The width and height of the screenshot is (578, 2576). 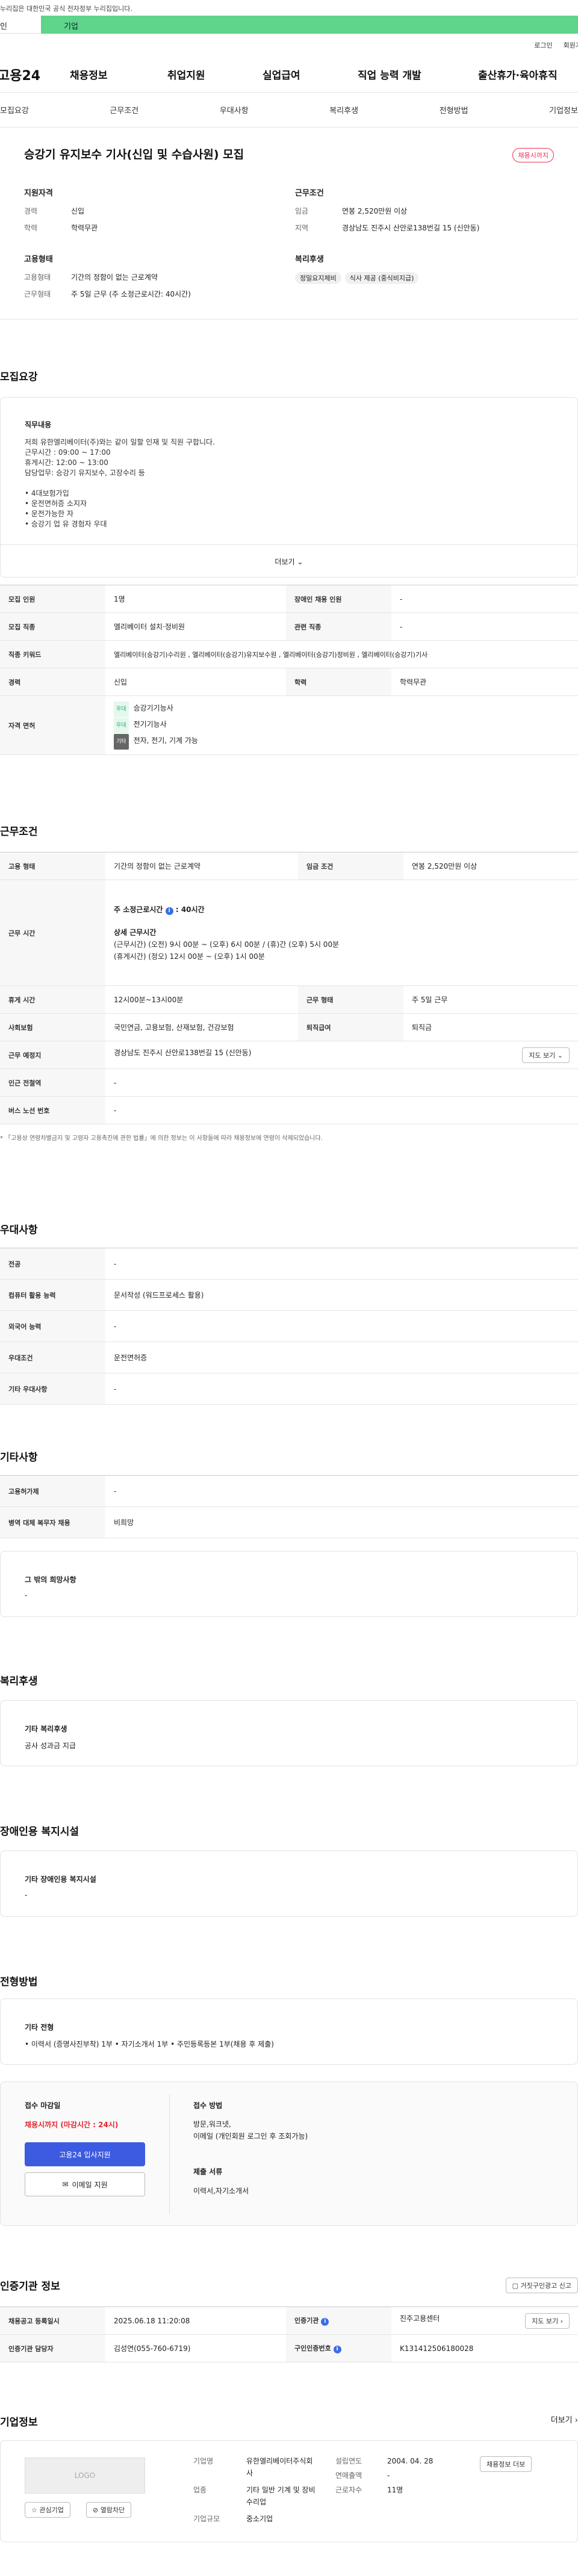 What do you see at coordinates (19, 1681) in the screenshot?
I see `welfare-title: 복리후생` at bounding box center [19, 1681].